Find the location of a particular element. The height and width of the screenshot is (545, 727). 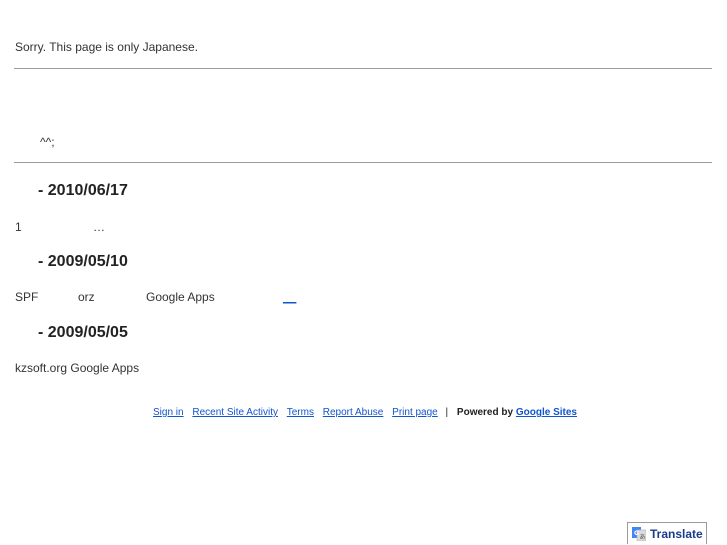

translate-label: Translate is located at coordinates (676, 533).